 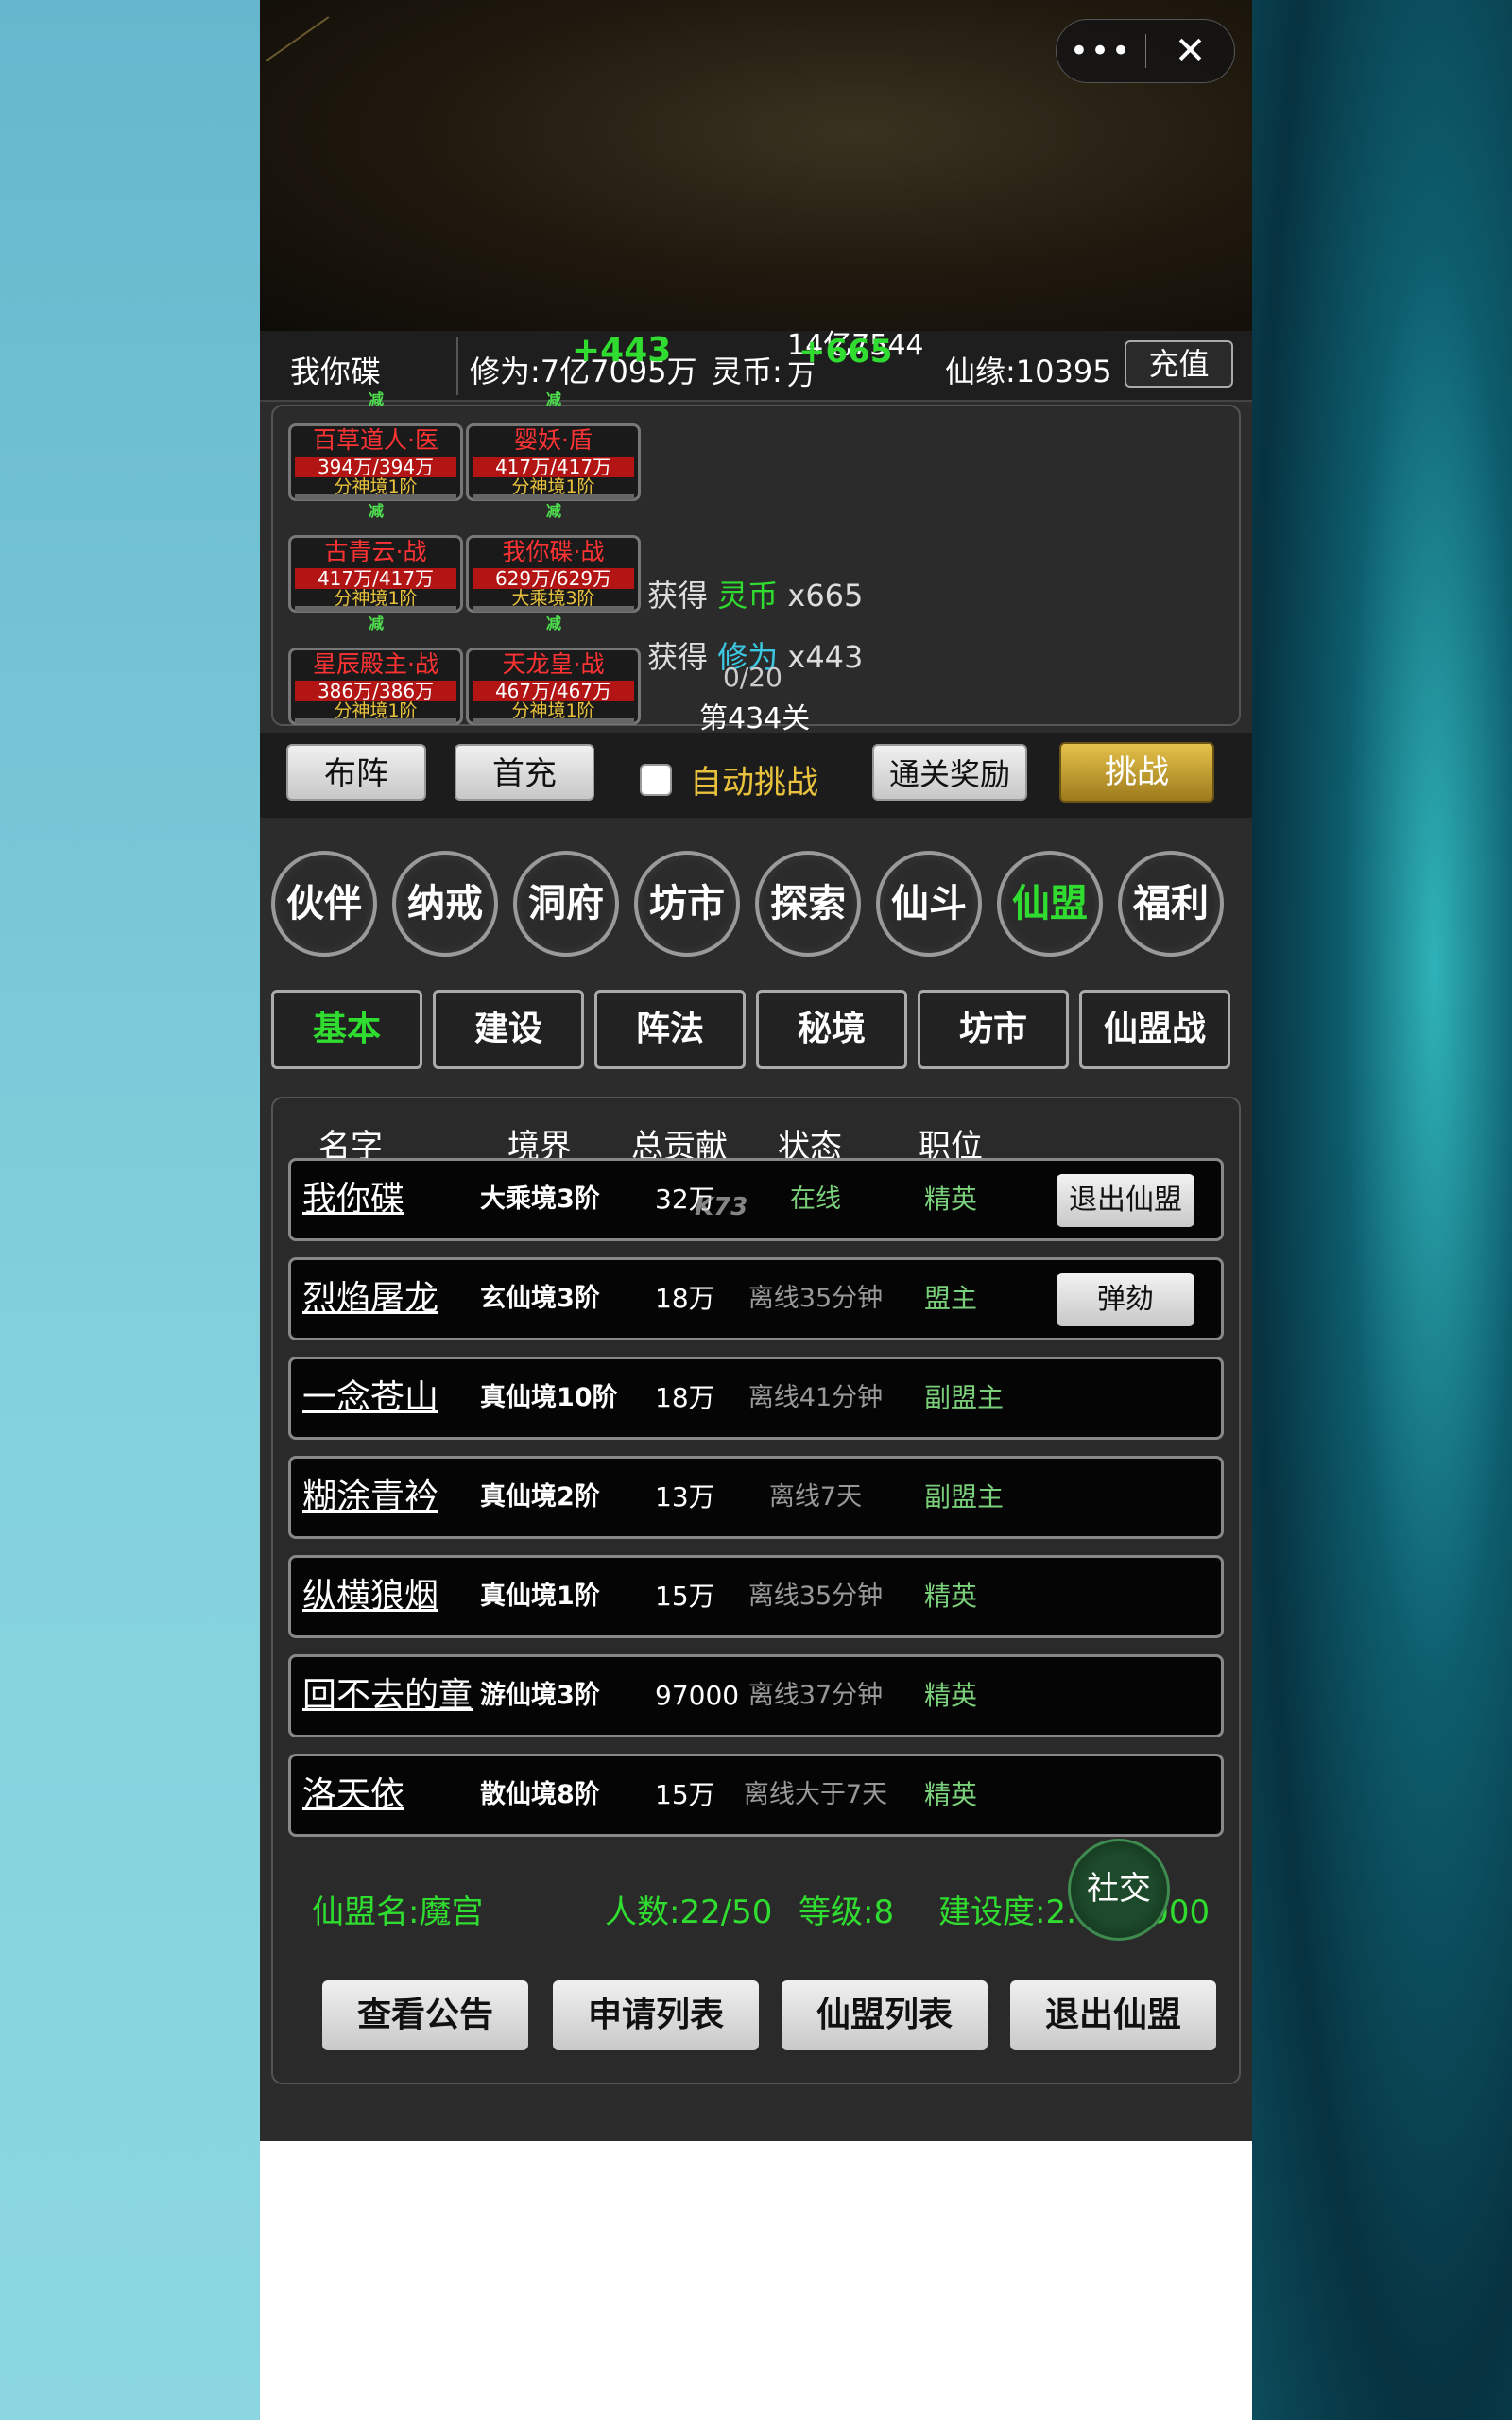 I want to click on hero-card: 百草道人·医 394万/394万 分神境1阶, so click(x=375, y=462).